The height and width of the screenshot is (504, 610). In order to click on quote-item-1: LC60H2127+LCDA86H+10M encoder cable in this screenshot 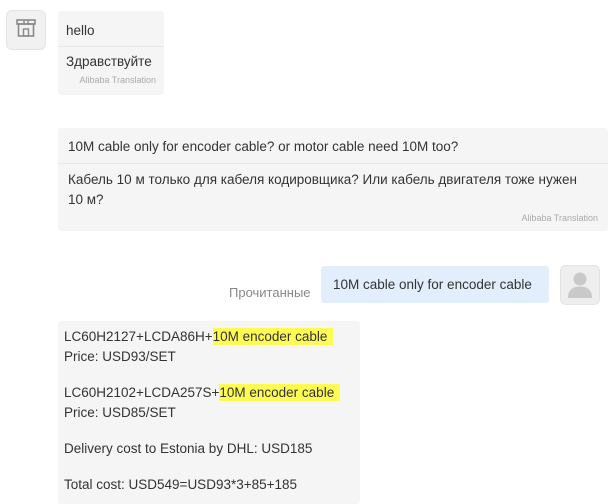, I will do `click(209, 337)`.